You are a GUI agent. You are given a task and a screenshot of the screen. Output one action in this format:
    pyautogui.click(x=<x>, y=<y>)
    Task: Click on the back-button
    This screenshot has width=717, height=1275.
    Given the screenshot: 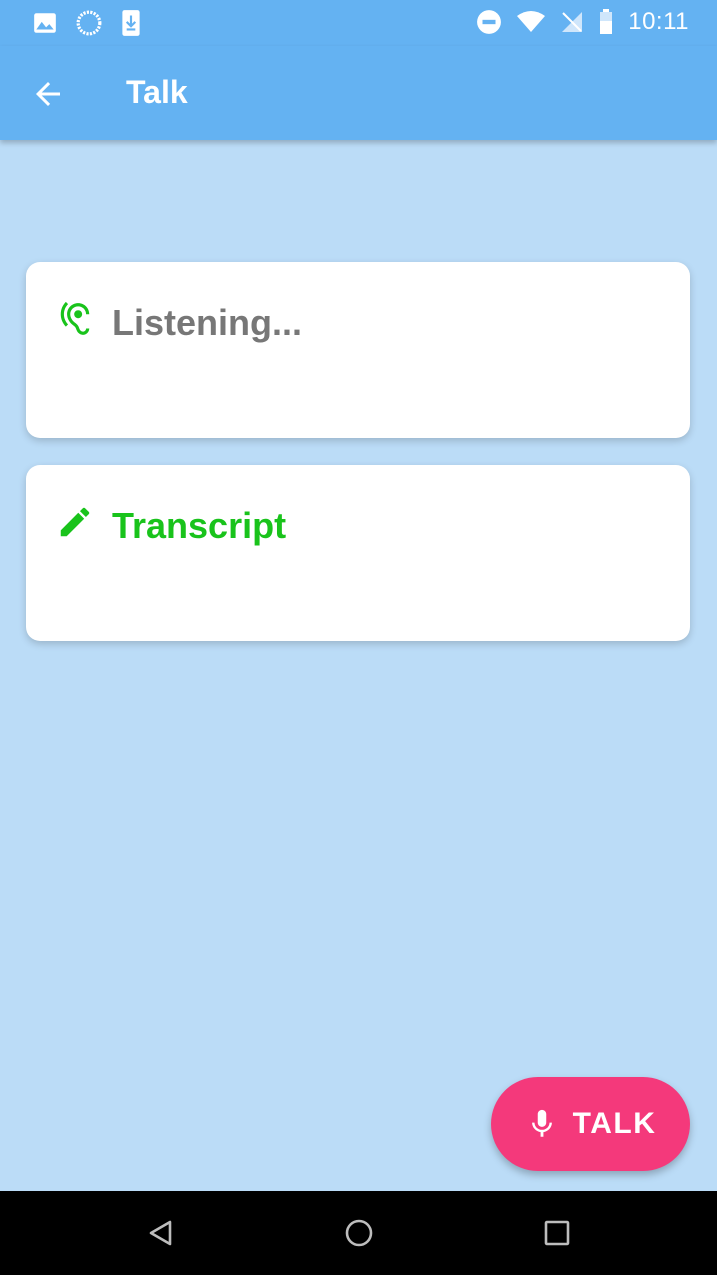 What is the action you would take?
    pyautogui.click(x=48, y=94)
    